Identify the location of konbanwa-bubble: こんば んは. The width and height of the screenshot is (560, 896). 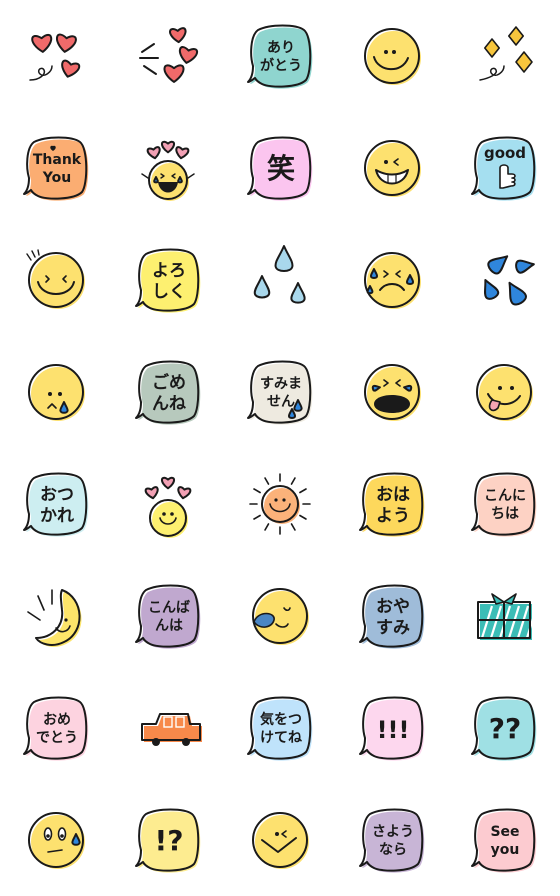
(168, 616).